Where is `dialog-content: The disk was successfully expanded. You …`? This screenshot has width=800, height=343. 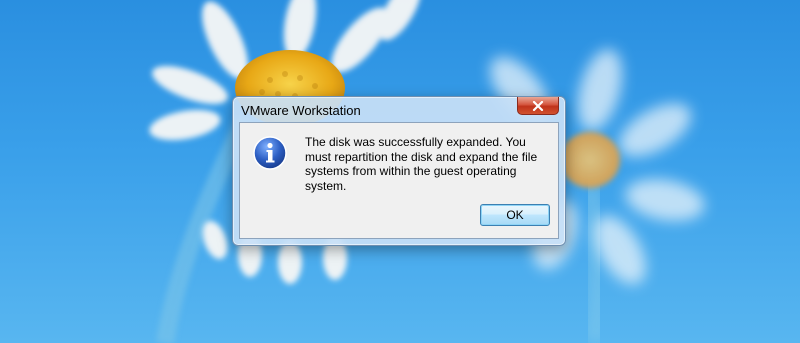 dialog-content: The disk was successfully expanded. You … is located at coordinates (399, 180).